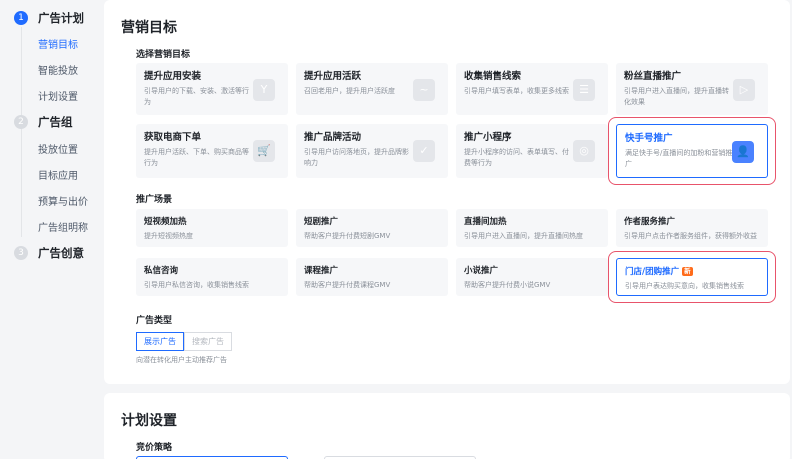 This screenshot has height=459, width=792. Describe the element at coordinates (676, 96) in the screenshot. I see `goal-desc: 引导用户进入直播间，提升直播转化效果` at that location.